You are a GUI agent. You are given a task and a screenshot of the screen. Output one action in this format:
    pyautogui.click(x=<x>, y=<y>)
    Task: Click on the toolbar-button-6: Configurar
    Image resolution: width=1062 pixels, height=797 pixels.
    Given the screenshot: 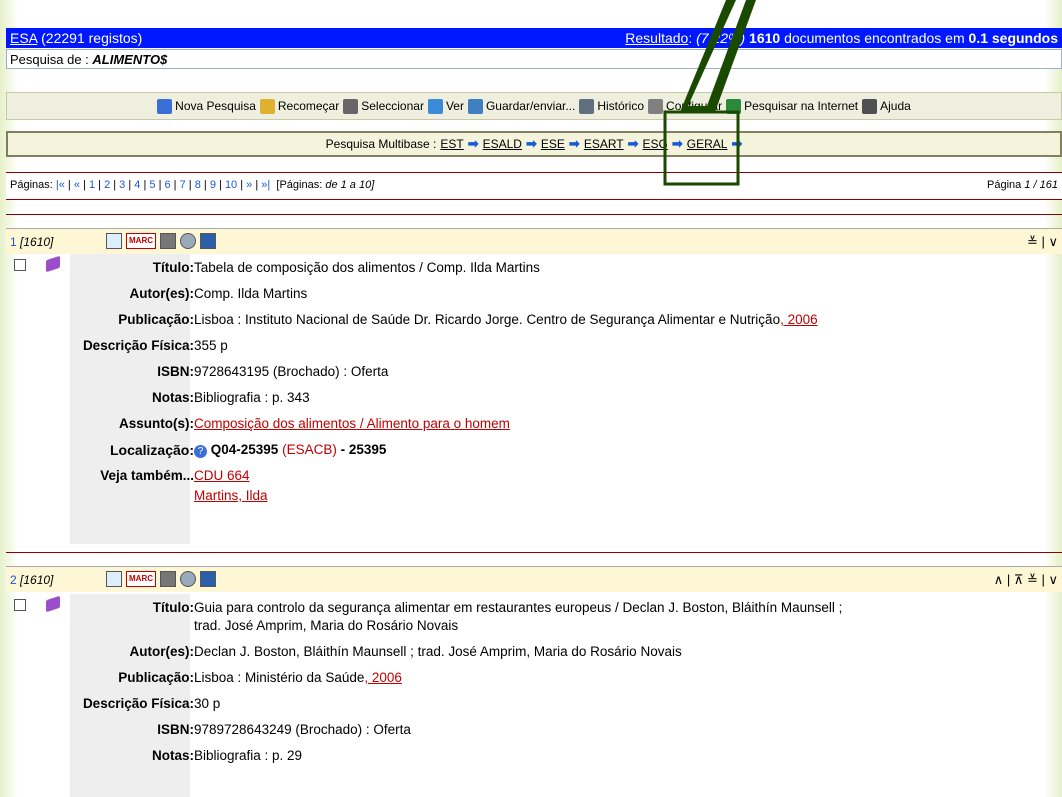 What is the action you would take?
    pyautogui.click(x=685, y=106)
    